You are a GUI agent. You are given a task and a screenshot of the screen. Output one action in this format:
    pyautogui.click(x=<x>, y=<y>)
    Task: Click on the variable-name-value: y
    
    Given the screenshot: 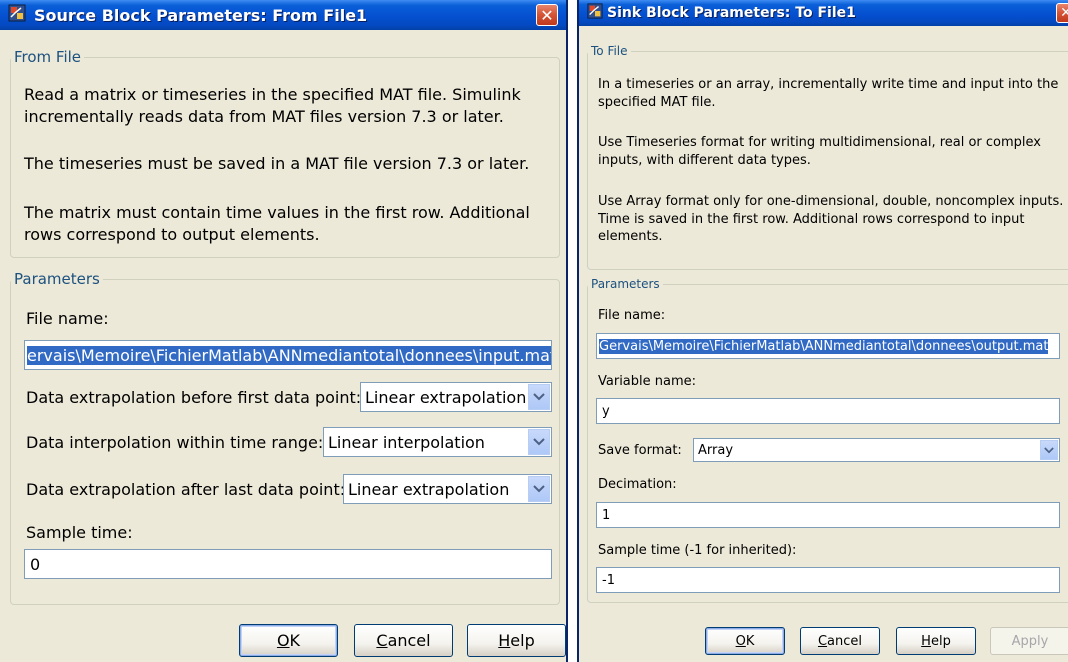 What is the action you would take?
    pyautogui.click(x=606, y=411)
    